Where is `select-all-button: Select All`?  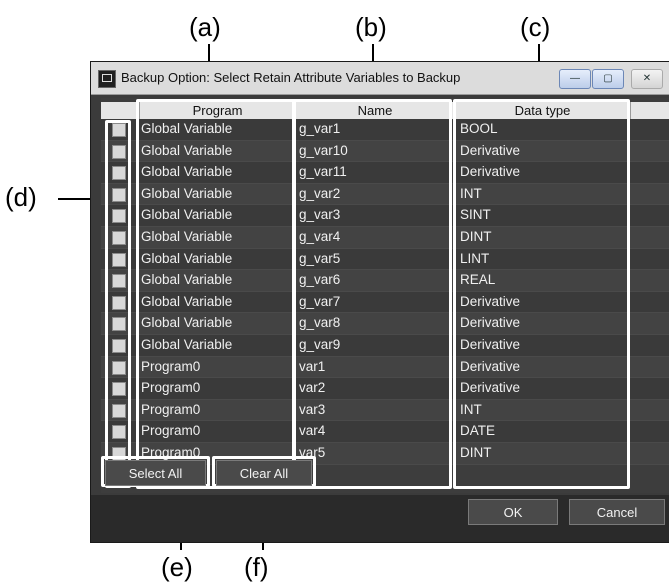
select-all-button: Select All is located at coordinates (155, 473).